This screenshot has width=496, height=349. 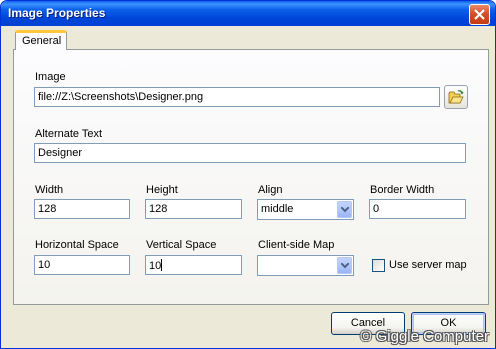 I want to click on close-button, so click(x=479, y=14).